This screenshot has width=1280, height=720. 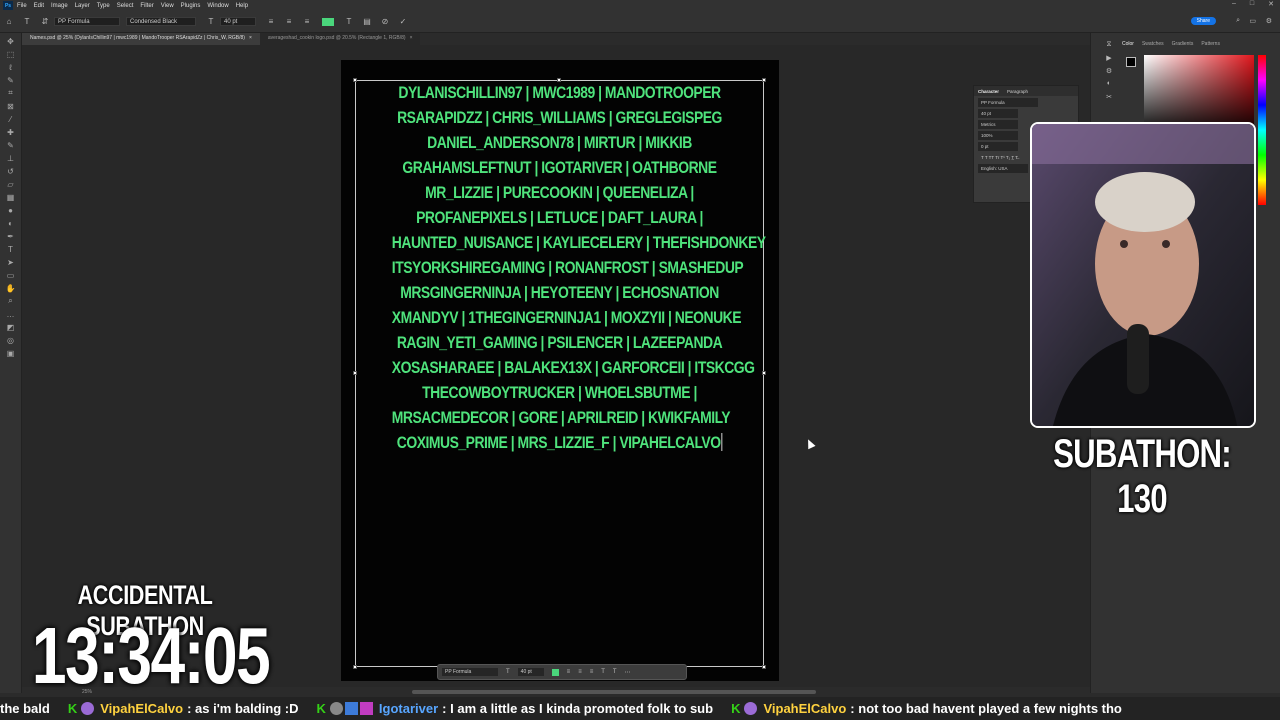 What do you see at coordinates (11, 249) in the screenshot?
I see `type-tool-icon-side: T` at bounding box center [11, 249].